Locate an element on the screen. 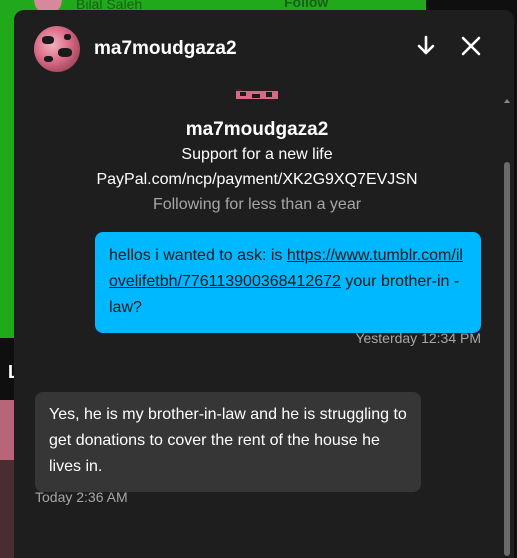 This screenshot has width=517, height=558. minimize-button is located at coordinates (426, 48).